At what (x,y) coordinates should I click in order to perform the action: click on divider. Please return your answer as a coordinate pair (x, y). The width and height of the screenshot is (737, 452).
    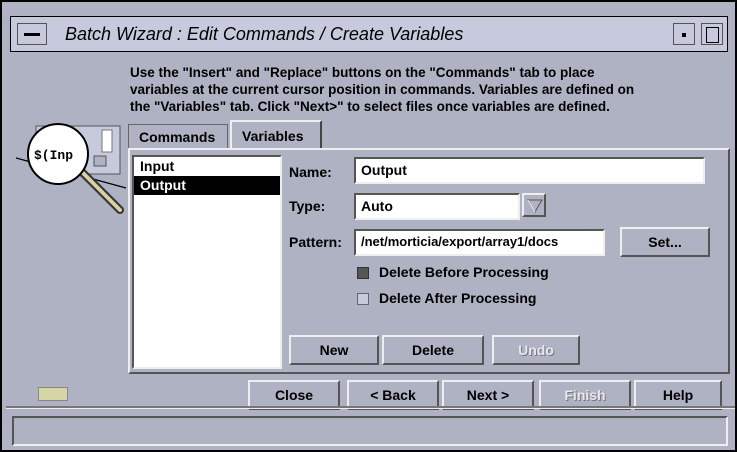
    Looking at the image, I should click on (370, 407).